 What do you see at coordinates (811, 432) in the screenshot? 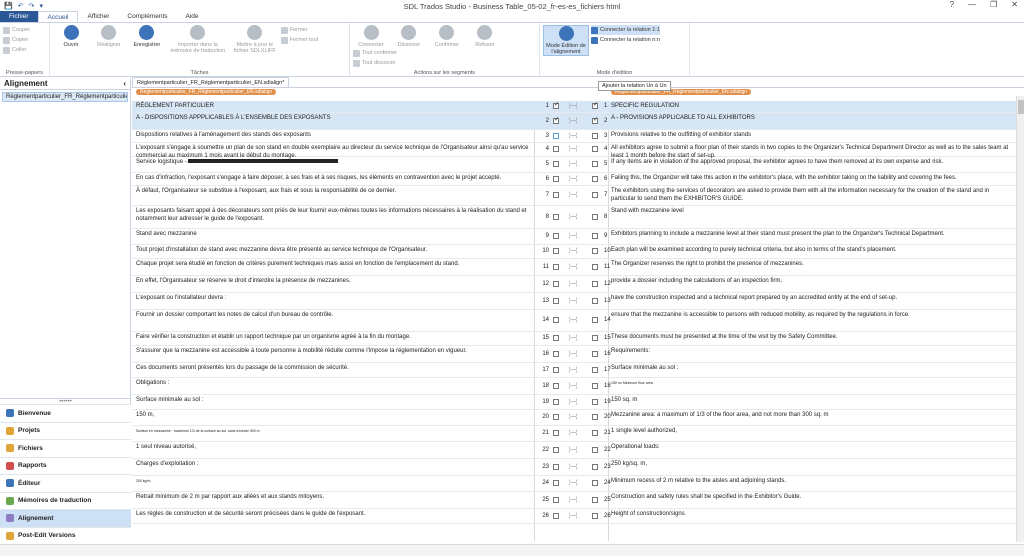
I see `target-segment-text: 1 single level authorized,` at bounding box center [811, 432].